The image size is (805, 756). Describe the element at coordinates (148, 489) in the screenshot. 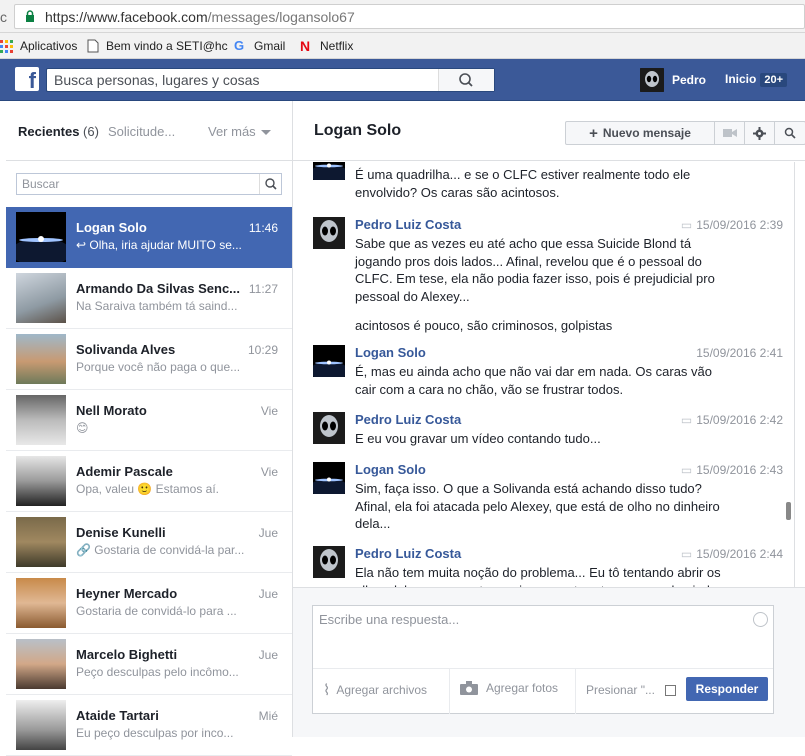

I see `thread-snippet: Opa, valeu 🙂 Estamos aí.` at that location.